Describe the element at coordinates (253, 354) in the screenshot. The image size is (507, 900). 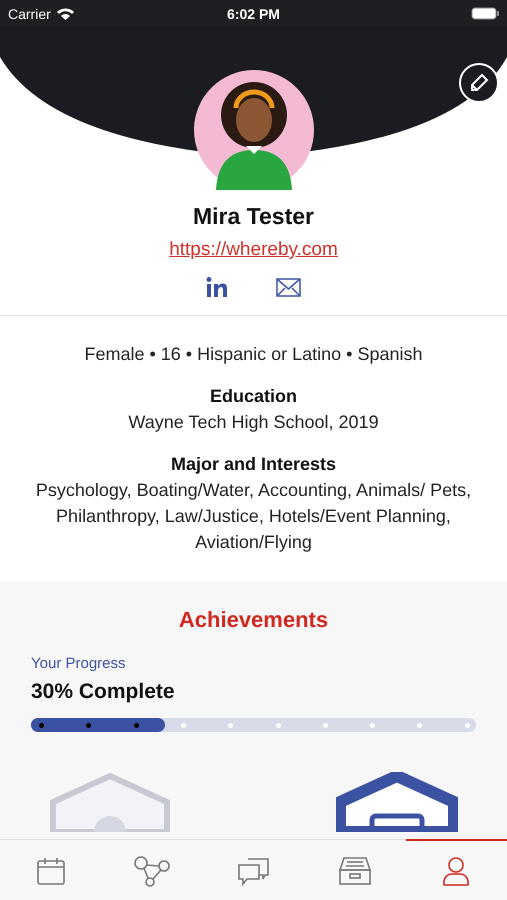
I see `demographics-text: Female • 16 • Hispanic or Latino • Spanish` at that location.